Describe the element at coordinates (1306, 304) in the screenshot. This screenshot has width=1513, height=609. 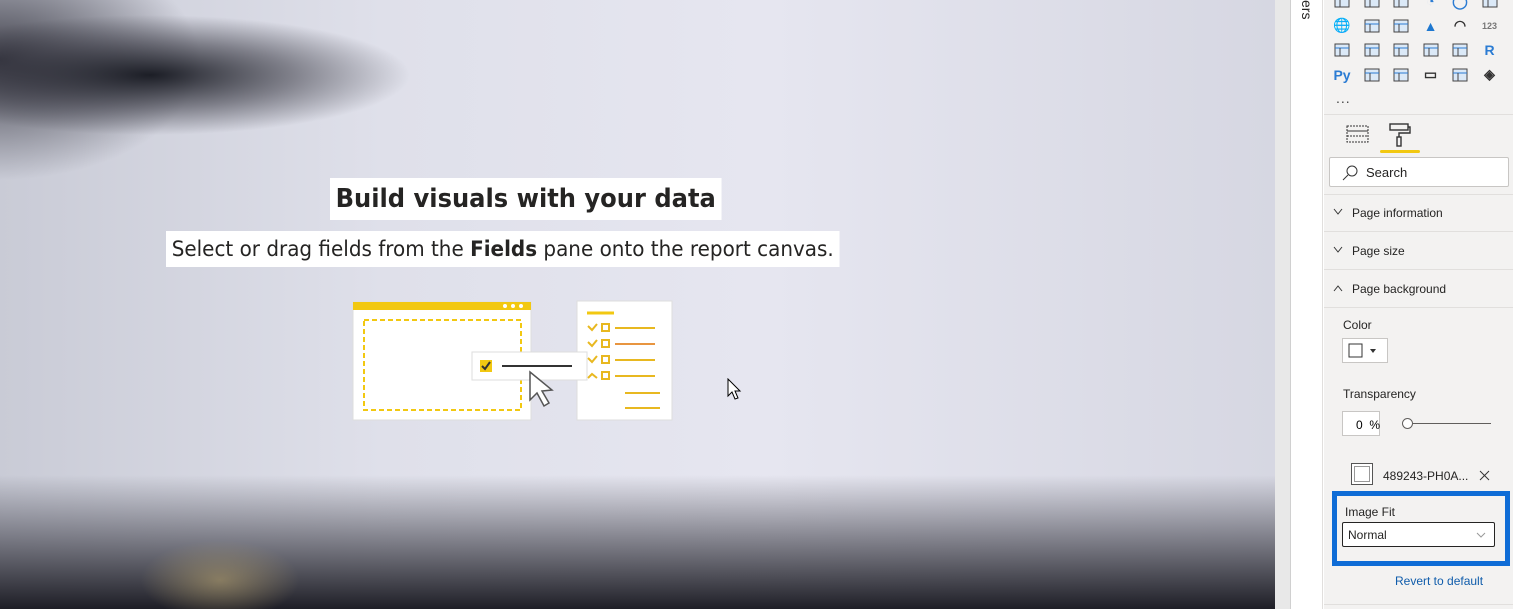
I see `filters-pane-collapsed: ers` at that location.